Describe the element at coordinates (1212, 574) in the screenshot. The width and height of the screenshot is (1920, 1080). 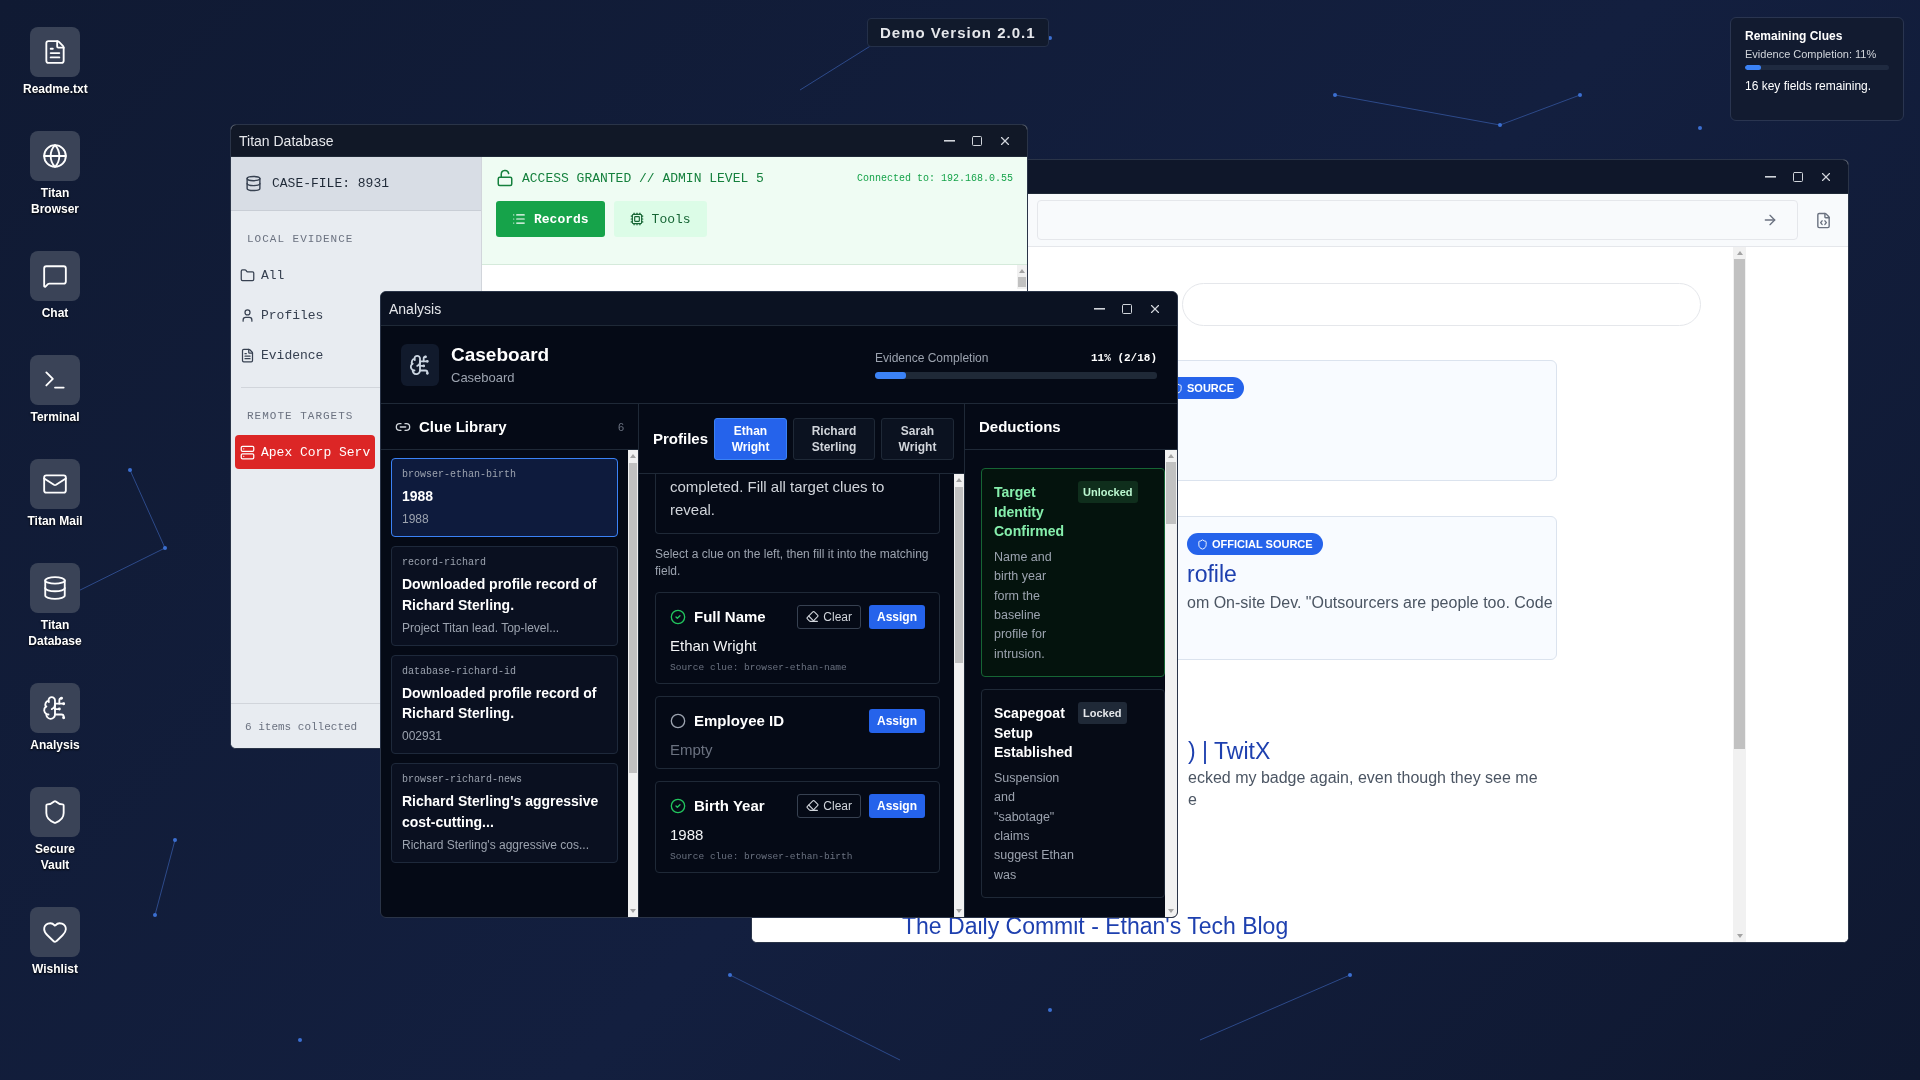
I see `result-title: rofile` at that location.